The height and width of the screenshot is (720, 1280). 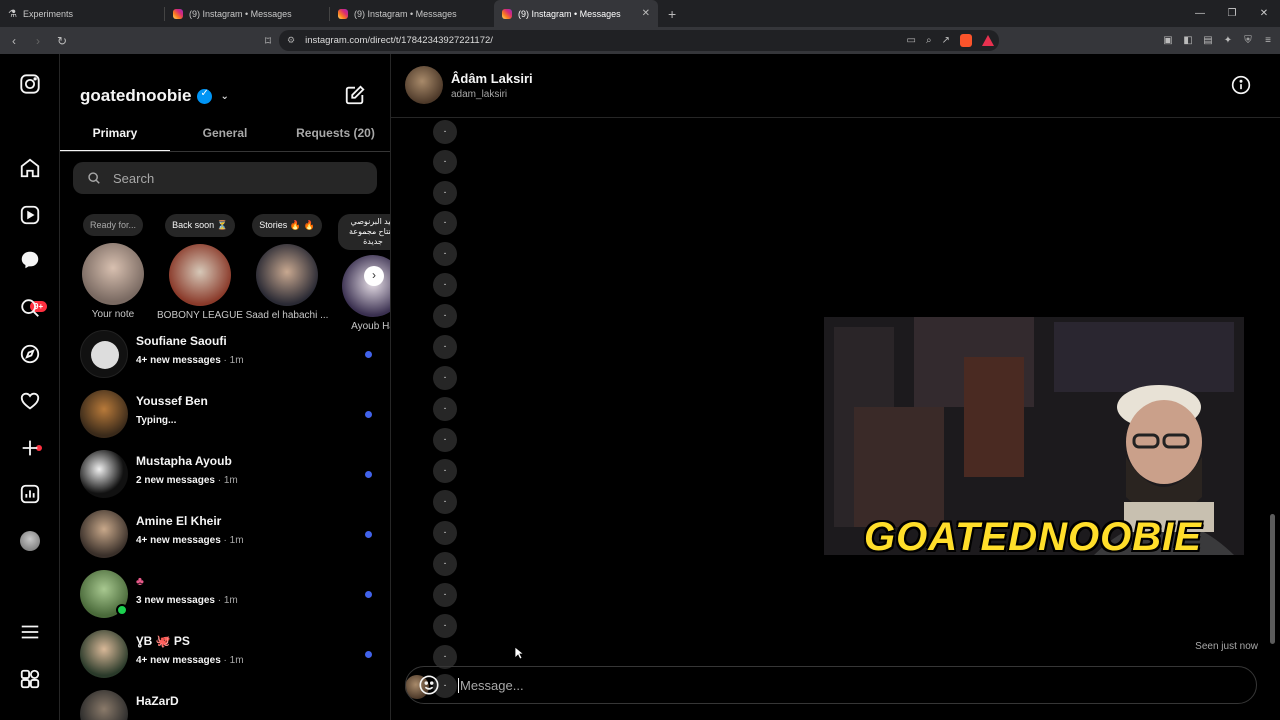 What do you see at coordinates (1264, 13) in the screenshot?
I see `close-window-icon: ✕` at bounding box center [1264, 13].